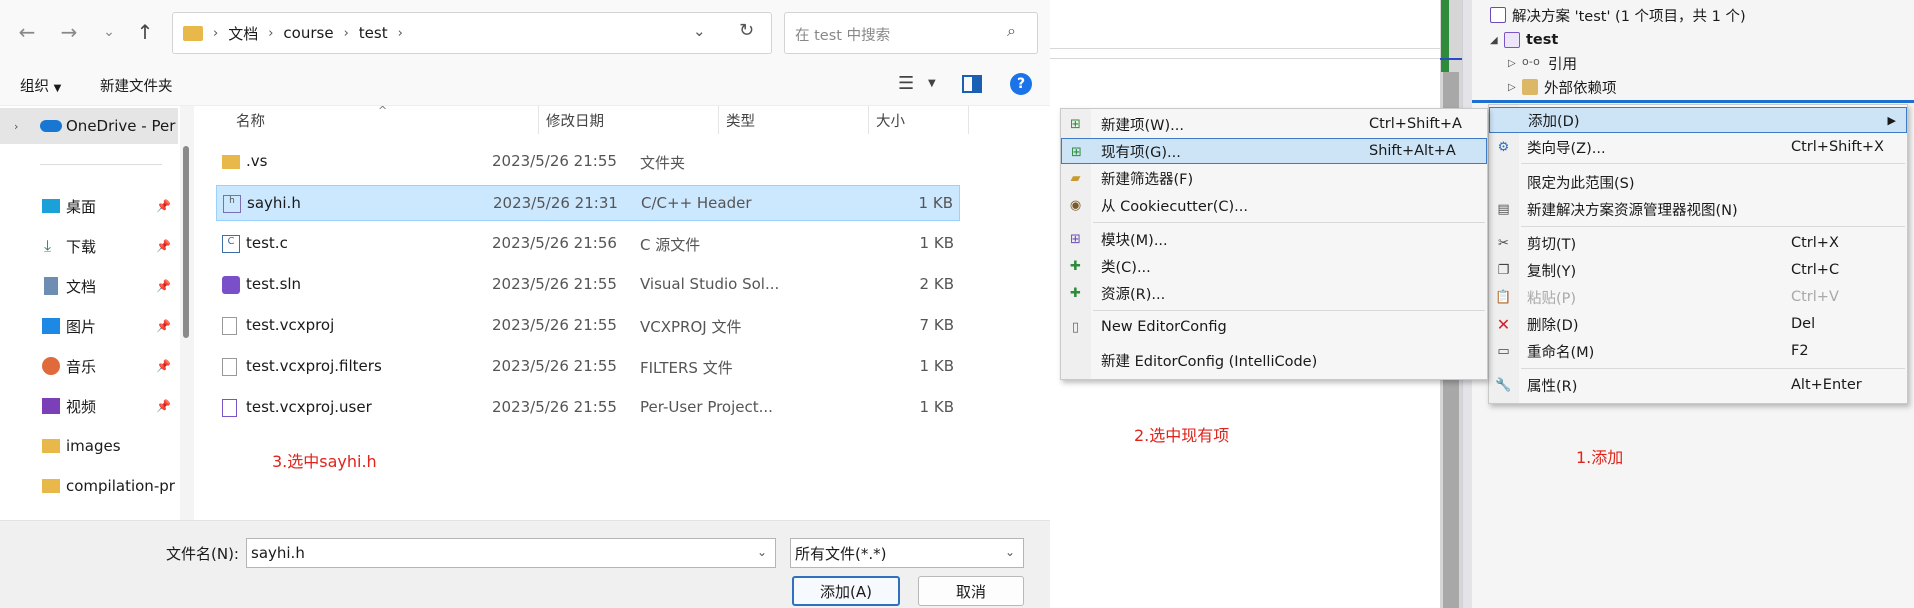  What do you see at coordinates (1503, 297) in the screenshot?
I see `paste-icon: 📋` at bounding box center [1503, 297].